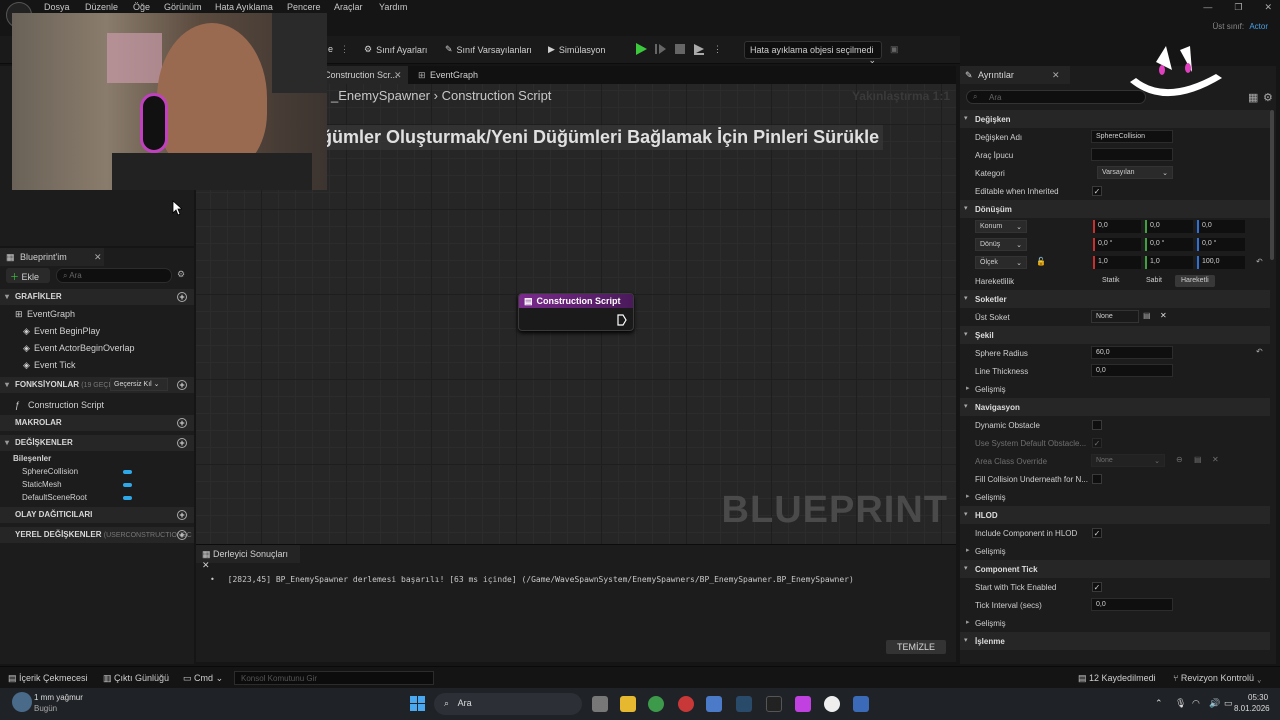 This screenshot has width=1280, height=720. I want to click on rendering-section: ▾ İşlenme, so click(1115, 641).